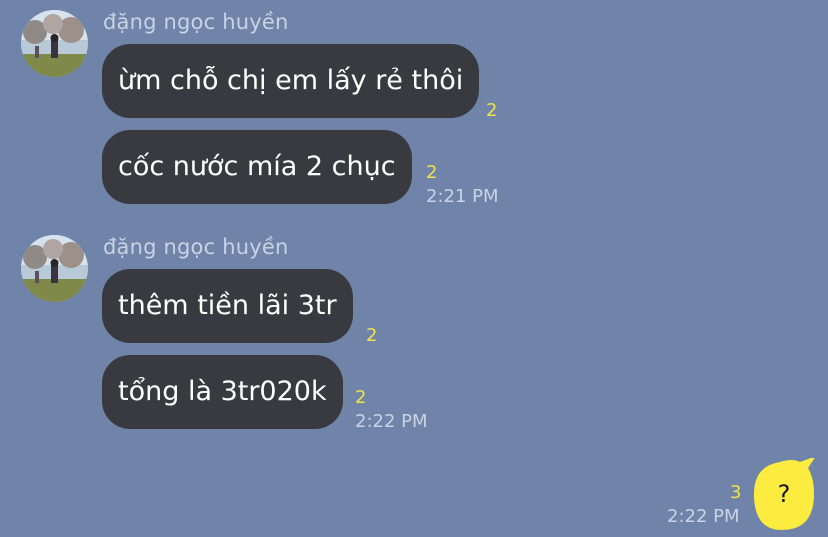 The width and height of the screenshot is (828, 537). What do you see at coordinates (736, 492) in the screenshot?
I see `read-count: 3` at bounding box center [736, 492].